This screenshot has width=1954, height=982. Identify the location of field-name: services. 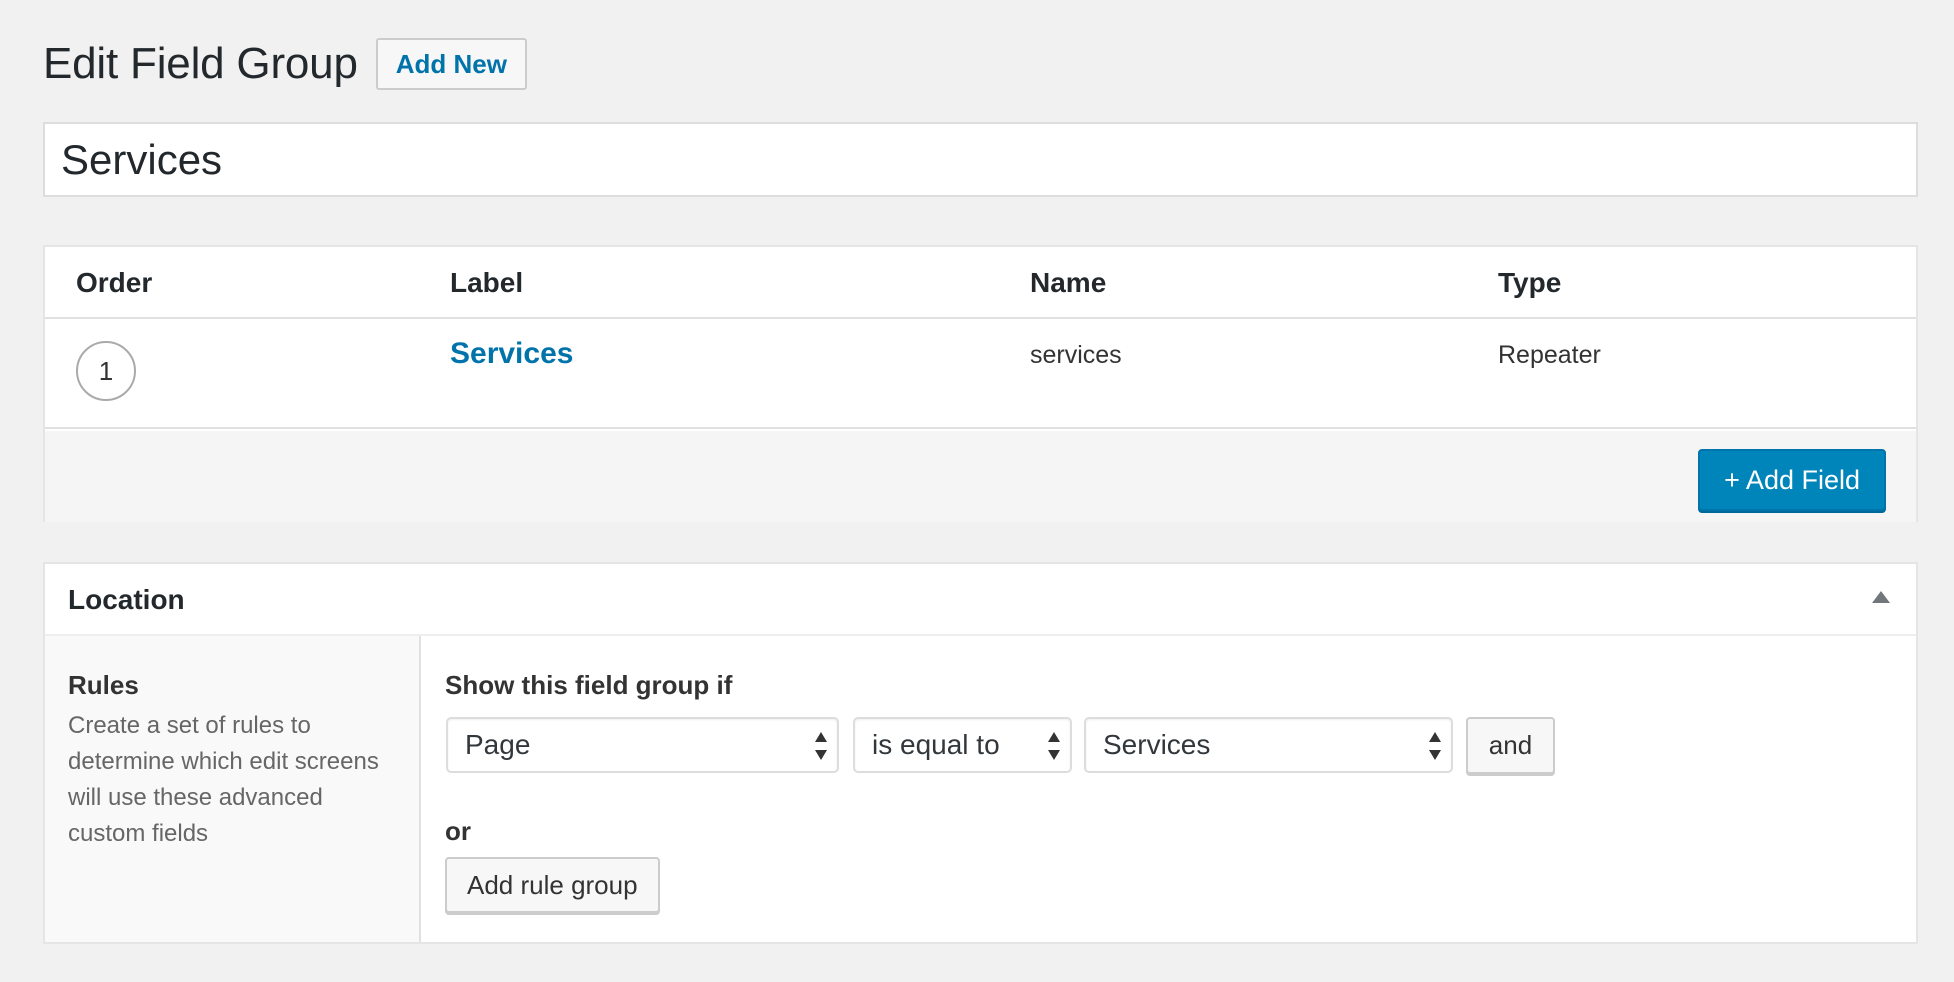
(1076, 355).